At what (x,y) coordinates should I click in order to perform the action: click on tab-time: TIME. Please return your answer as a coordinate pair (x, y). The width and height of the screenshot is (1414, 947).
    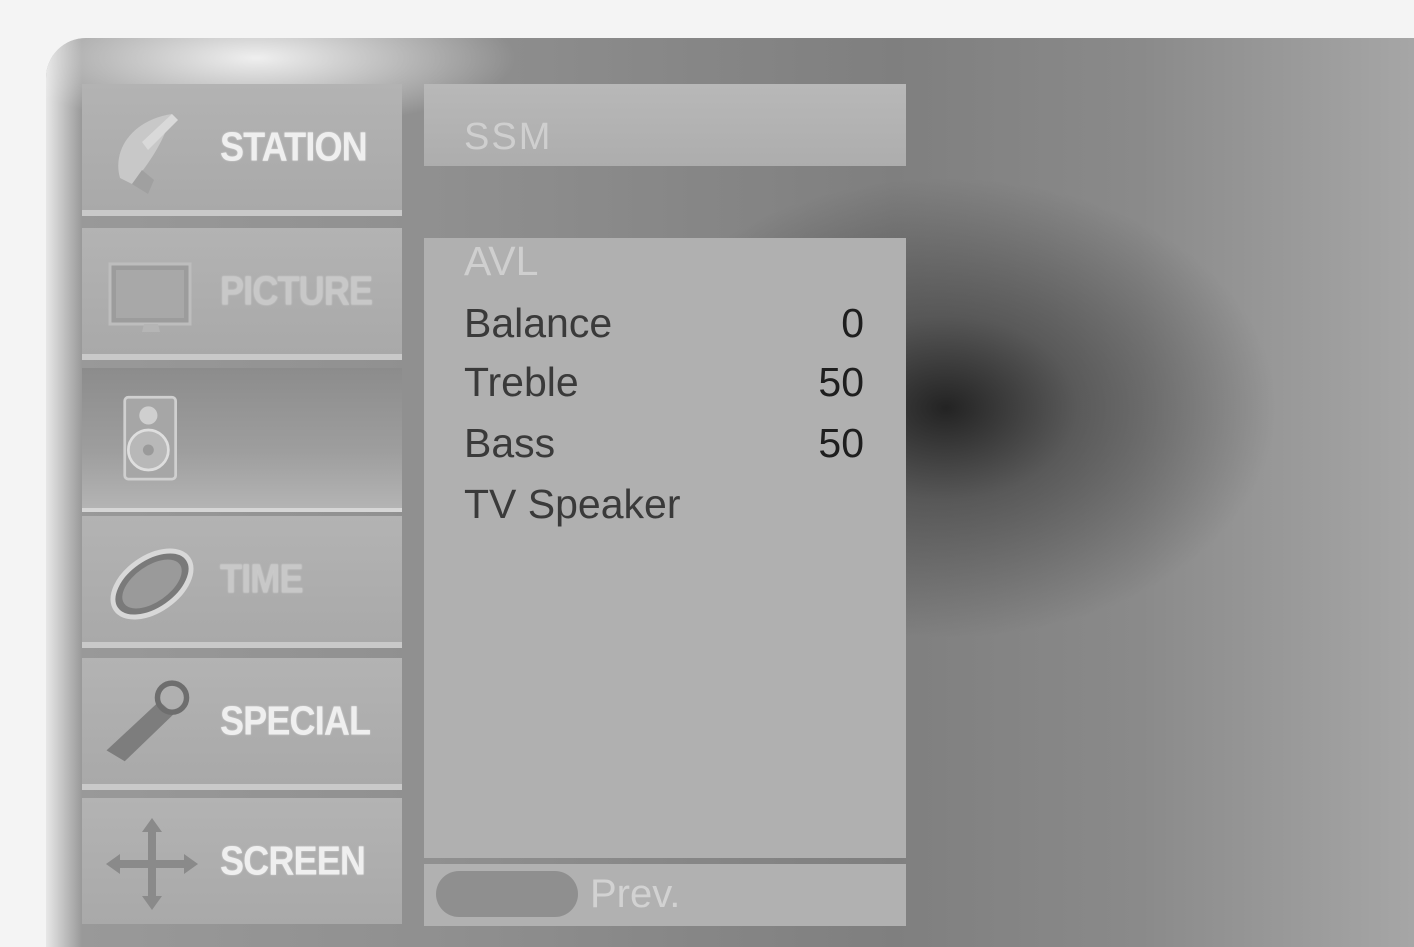
    Looking at the image, I should click on (242, 582).